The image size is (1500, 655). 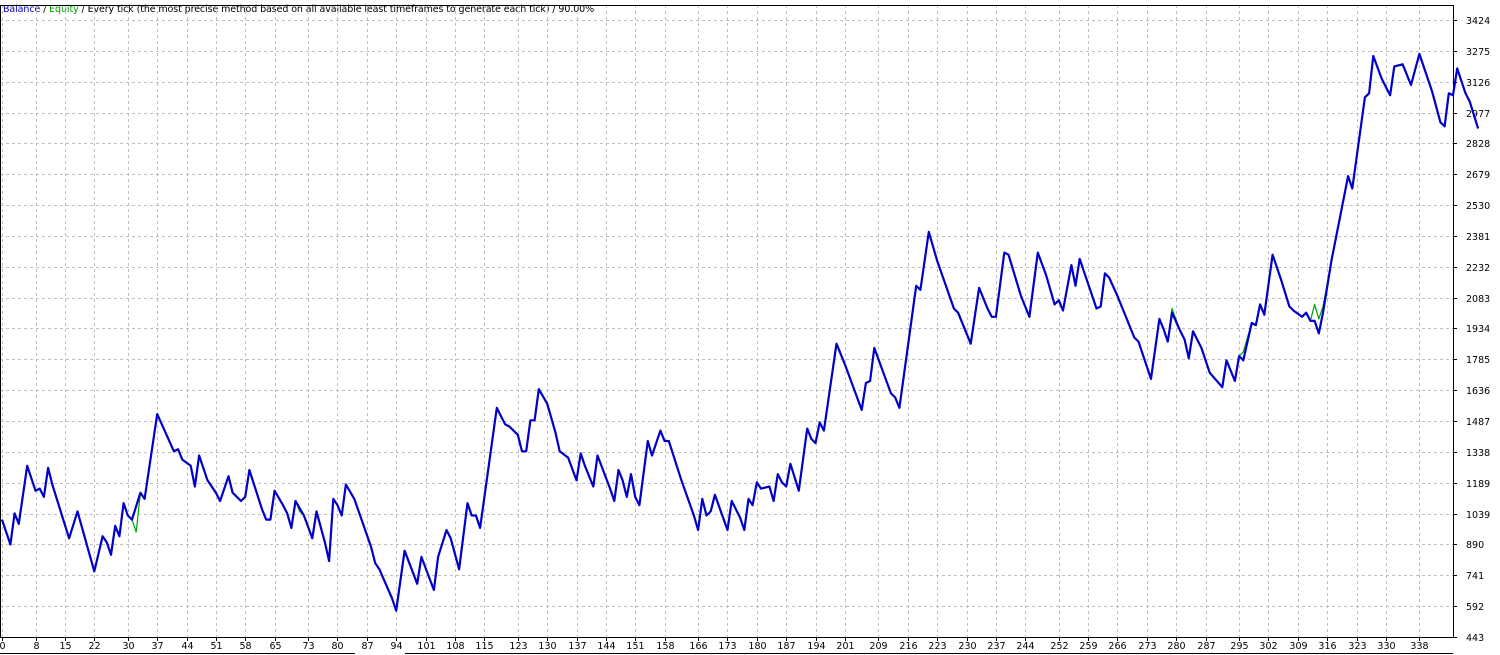 I want to click on x-tick-label: 44, so click(x=187, y=646).